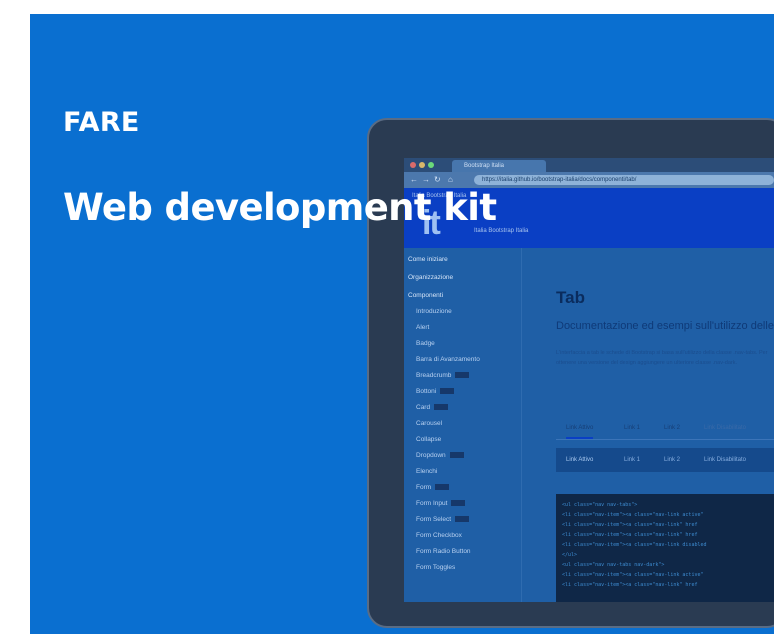 The height and width of the screenshot is (634, 774). I want to click on forward-icon: →, so click(426, 180).